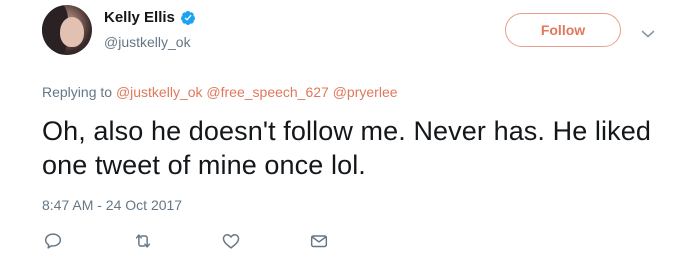 Image resolution: width=700 pixels, height=280 pixels. What do you see at coordinates (147, 42) in the screenshot?
I see `user-handle: @justkelly_ok` at bounding box center [147, 42].